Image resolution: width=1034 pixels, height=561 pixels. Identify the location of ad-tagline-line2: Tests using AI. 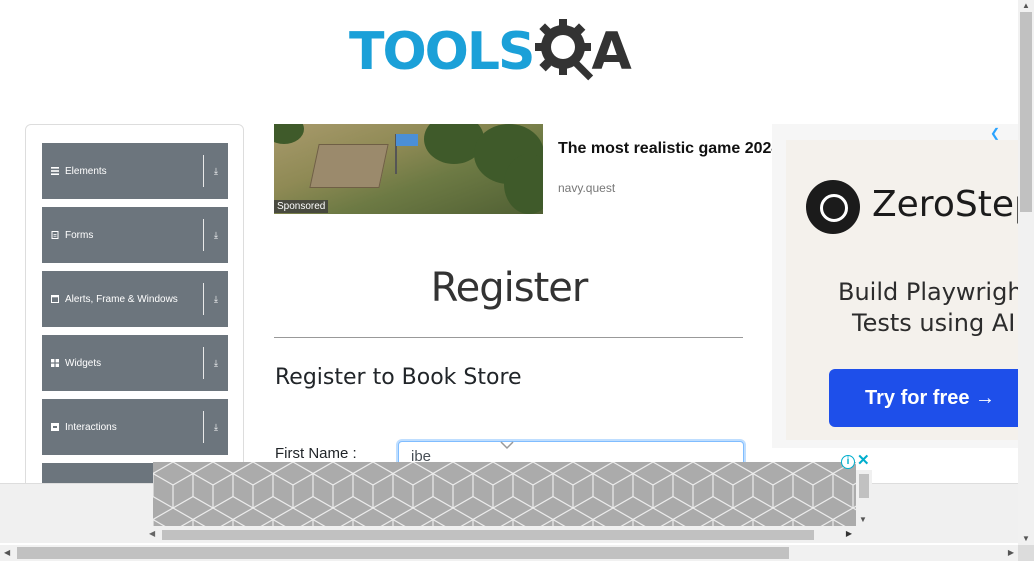
(934, 323).